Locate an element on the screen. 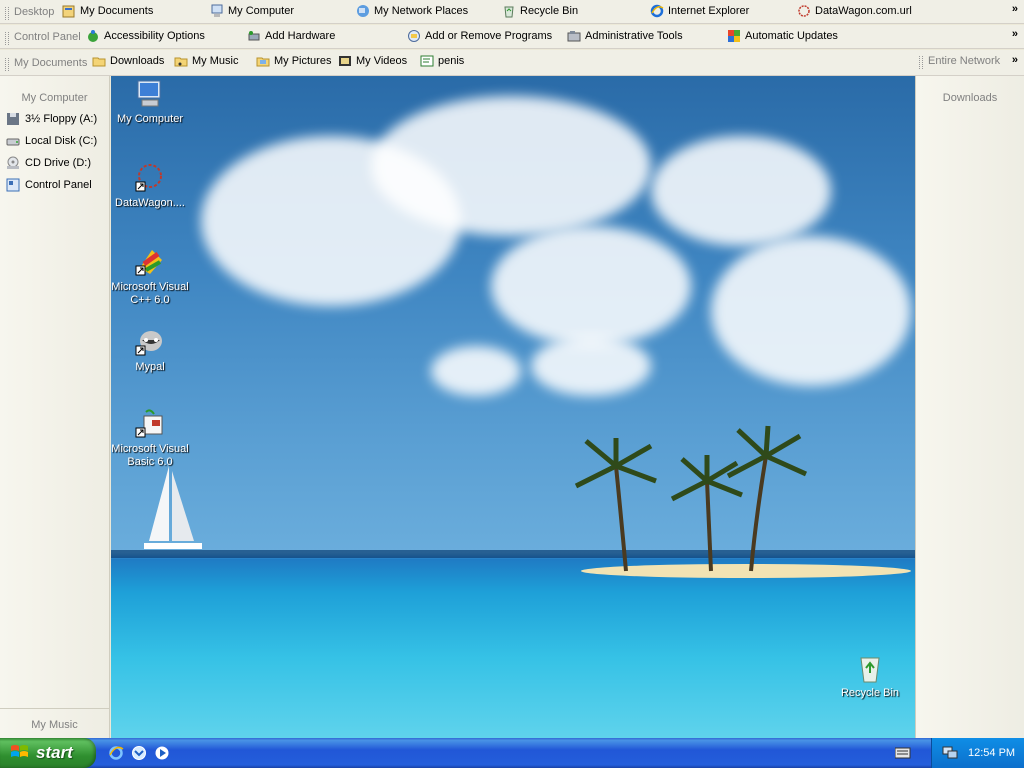  toolbar-item-label: penis is located at coordinates (451, 61).